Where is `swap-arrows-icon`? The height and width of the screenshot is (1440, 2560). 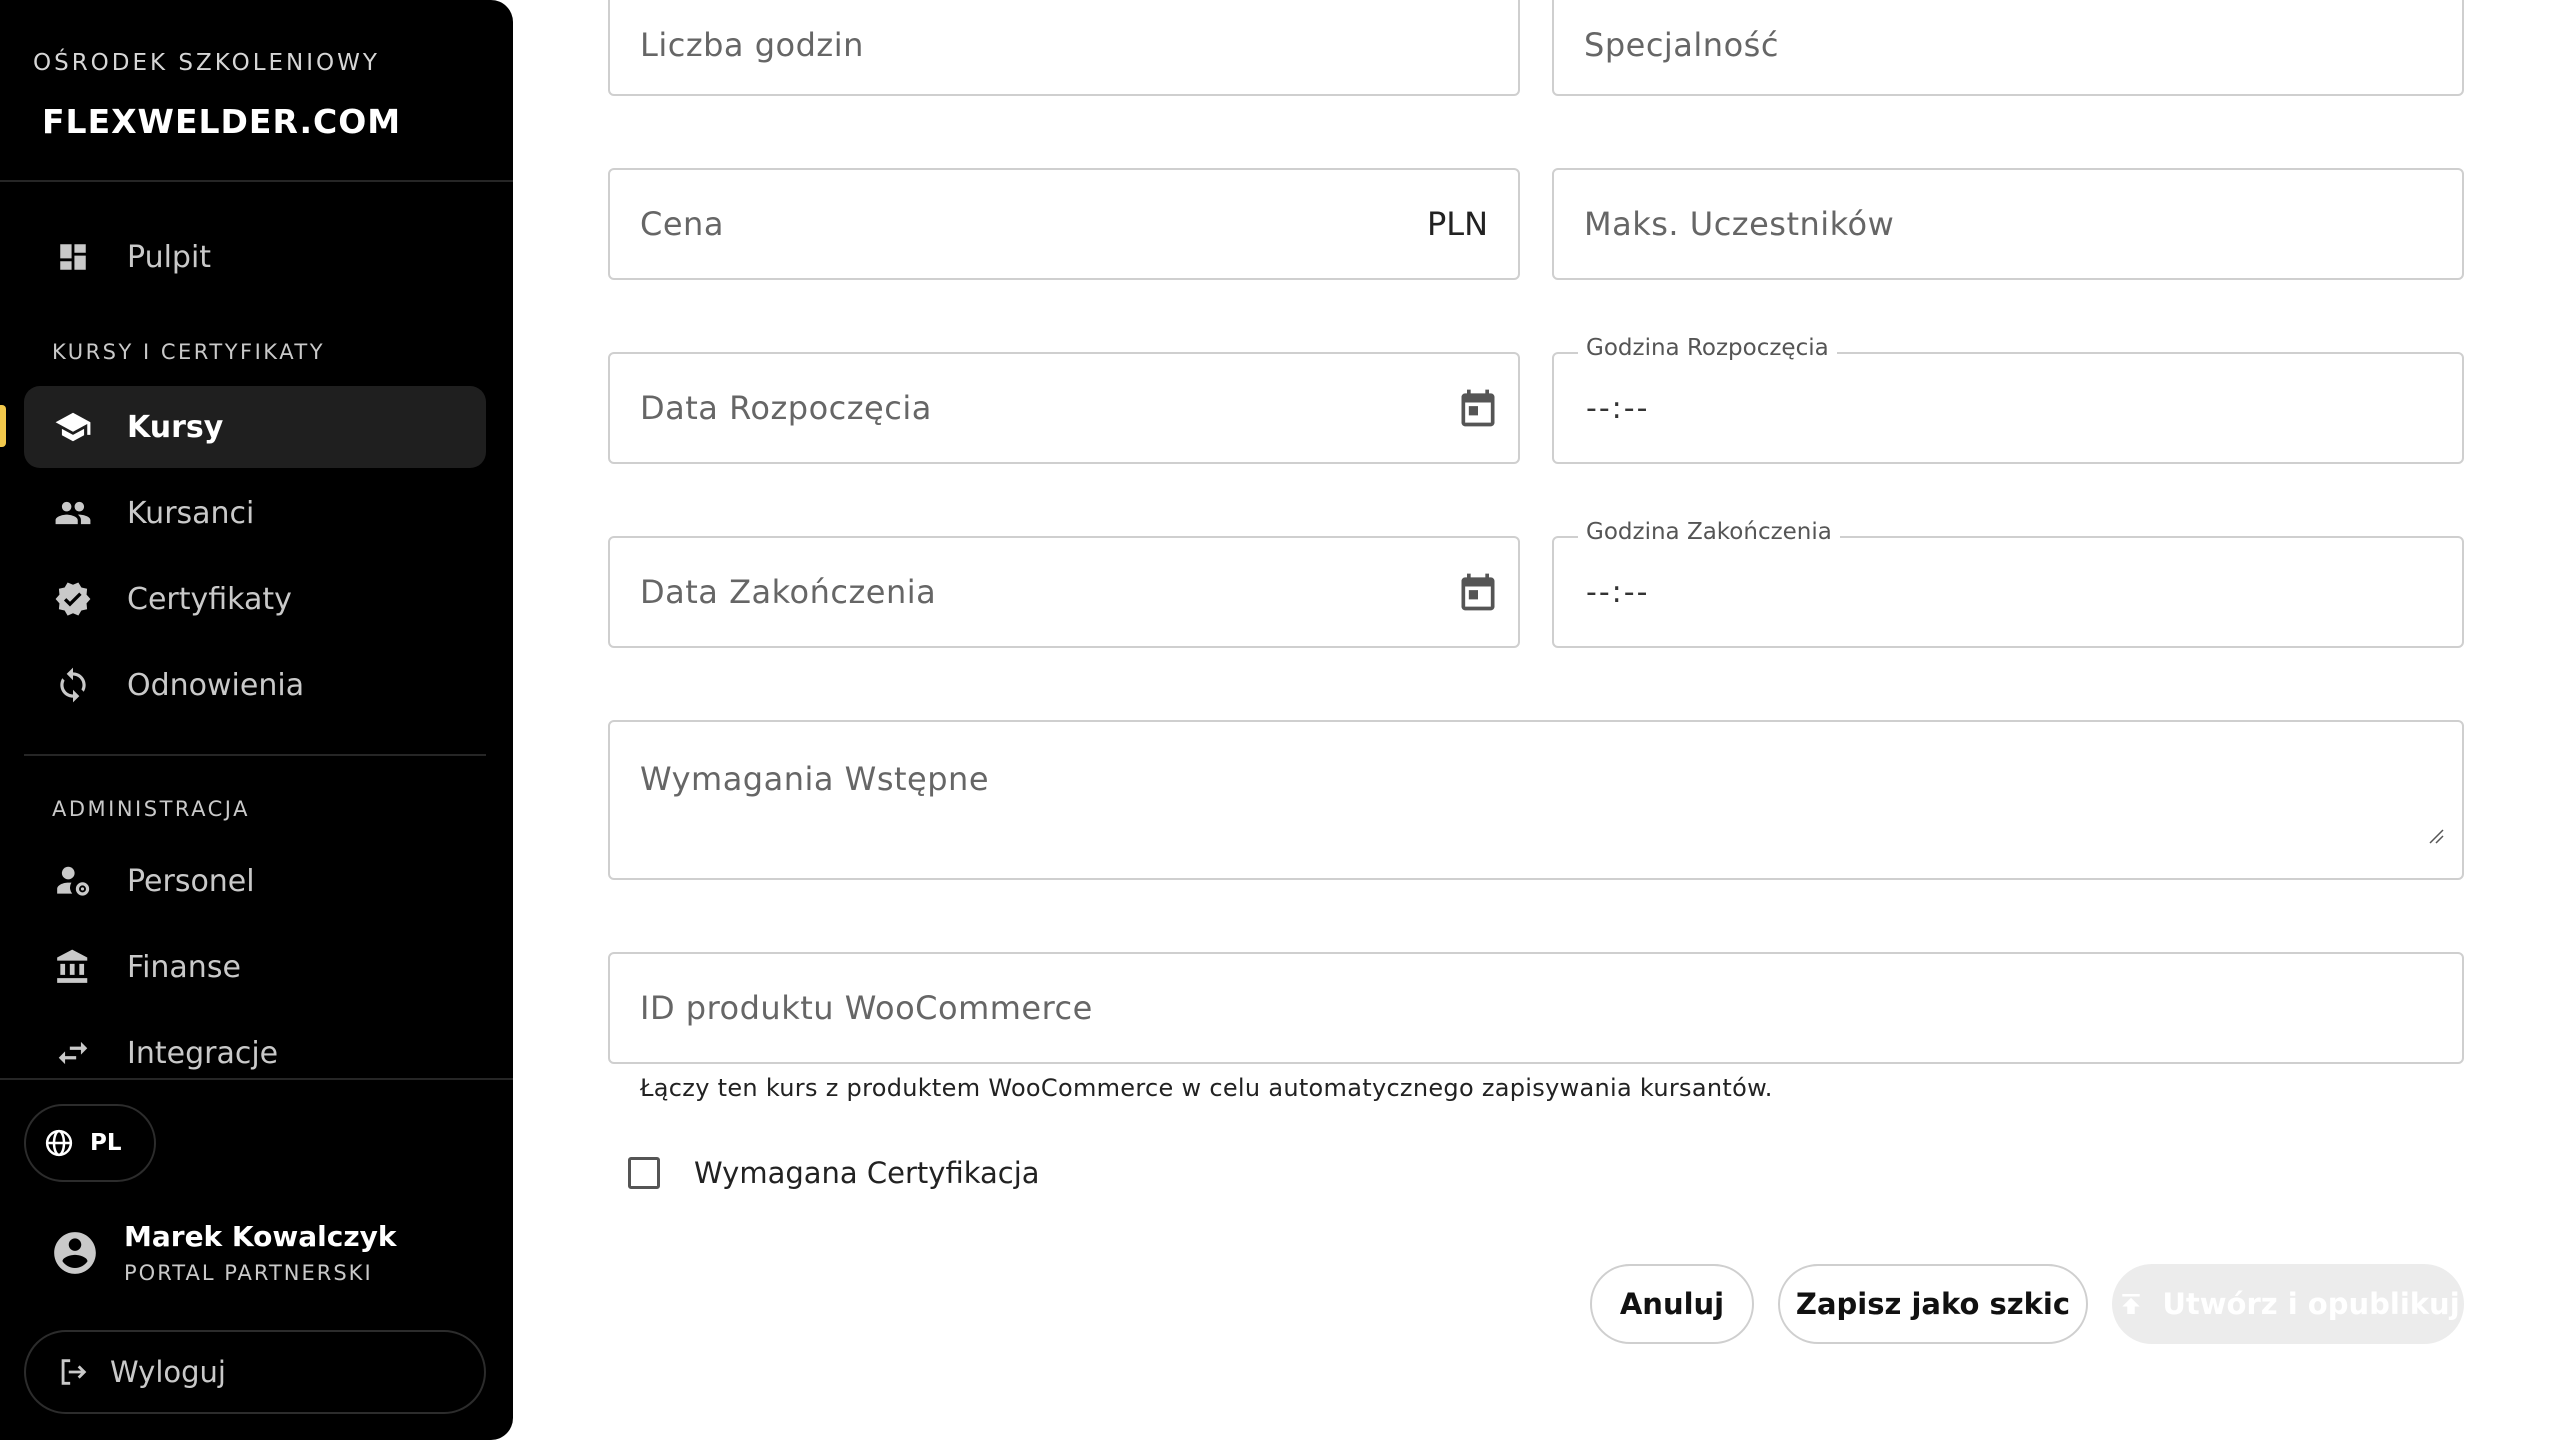 swap-arrows-icon is located at coordinates (73, 1053).